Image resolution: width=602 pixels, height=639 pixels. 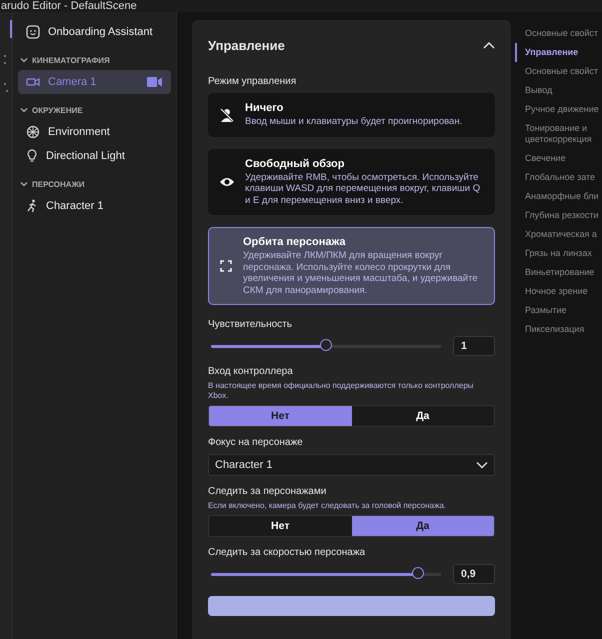 I want to click on nav-link: Анаморфные бли, so click(x=563, y=196).